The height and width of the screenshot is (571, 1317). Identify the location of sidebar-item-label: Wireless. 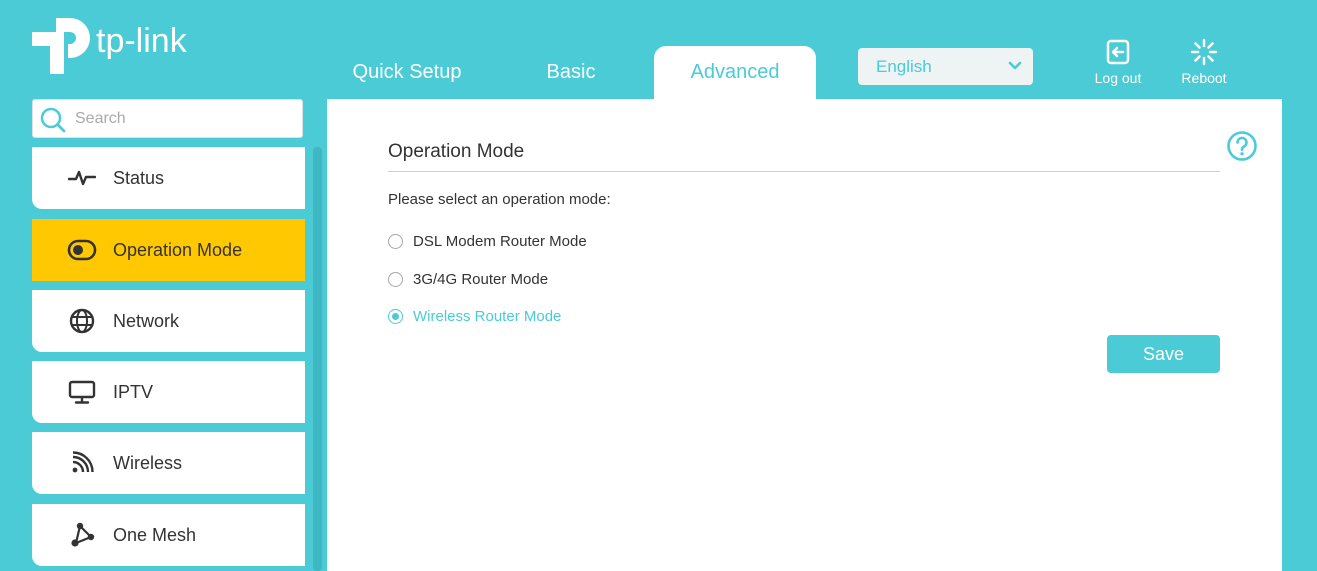
(148, 462).